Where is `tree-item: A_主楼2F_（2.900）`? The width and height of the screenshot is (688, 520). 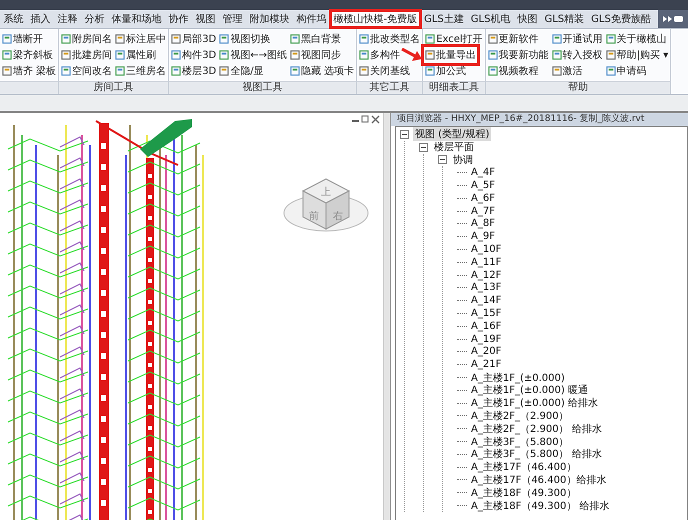 tree-item: A_主楼2F_（2.900） is located at coordinates (520, 415).